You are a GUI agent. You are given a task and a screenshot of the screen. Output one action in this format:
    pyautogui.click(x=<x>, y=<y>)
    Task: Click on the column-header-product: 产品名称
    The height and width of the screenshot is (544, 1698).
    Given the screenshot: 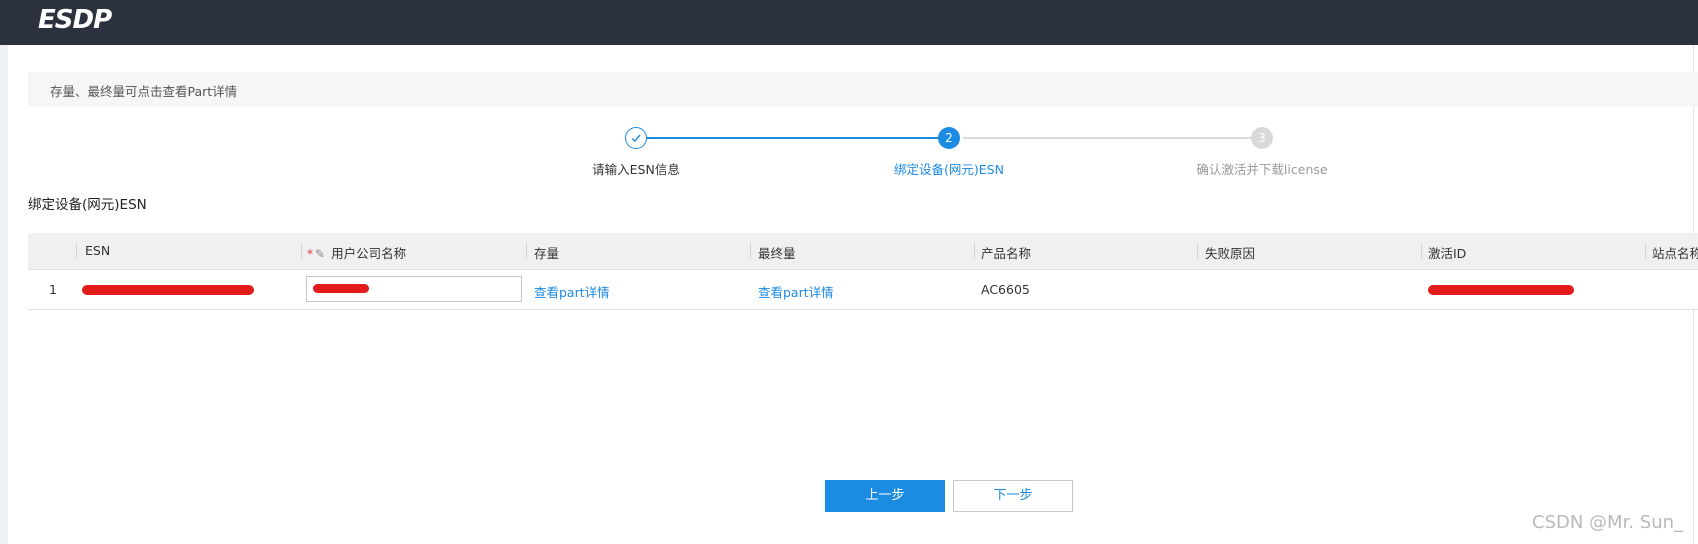 What is the action you would take?
    pyautogui.click(x=1006, y=253)
    